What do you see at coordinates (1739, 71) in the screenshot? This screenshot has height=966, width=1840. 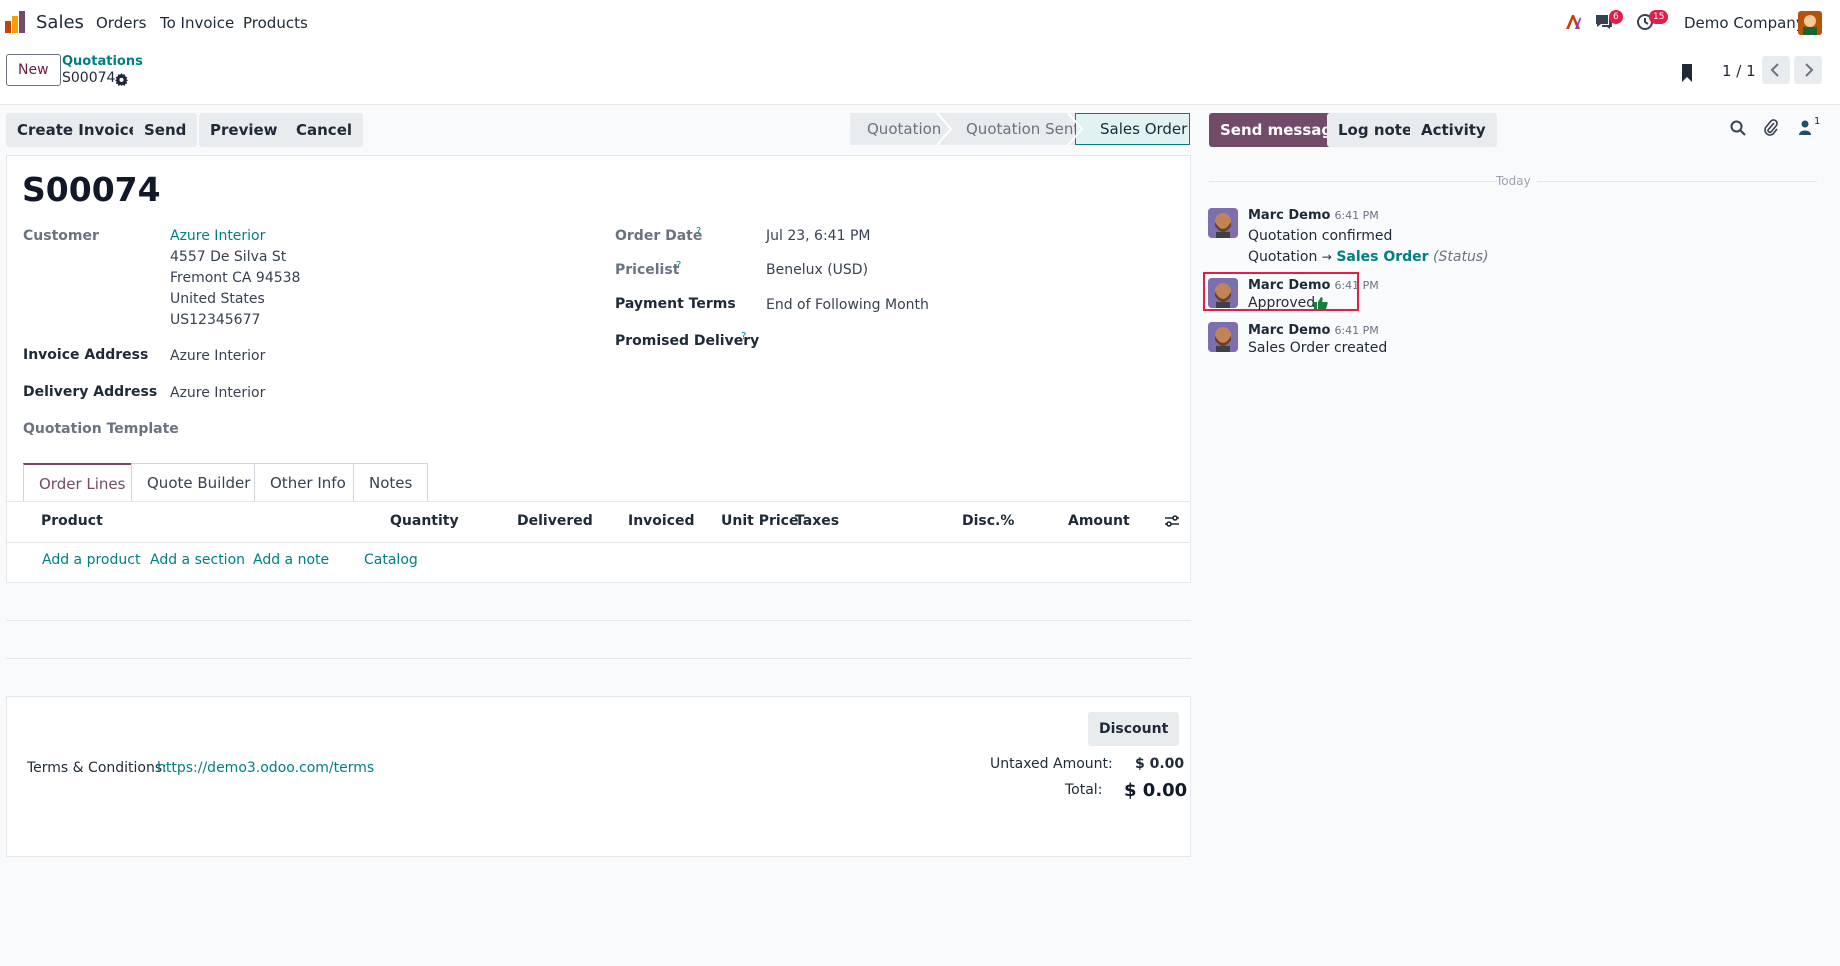 I see `pager-value: 1 / 1` at bounding box center [1739, 71].